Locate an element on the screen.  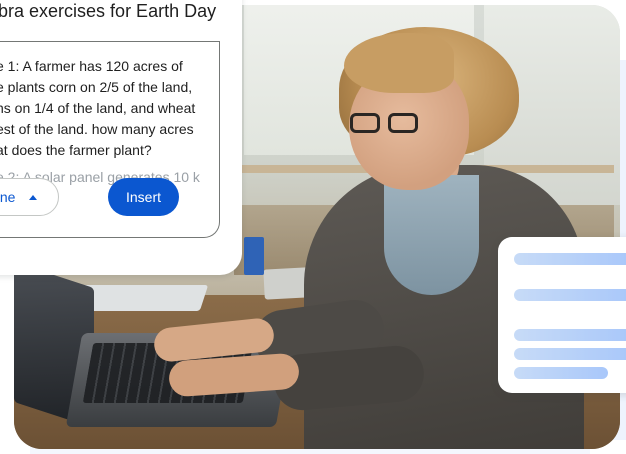
document-preview-card is located at coordinates (562, 315).